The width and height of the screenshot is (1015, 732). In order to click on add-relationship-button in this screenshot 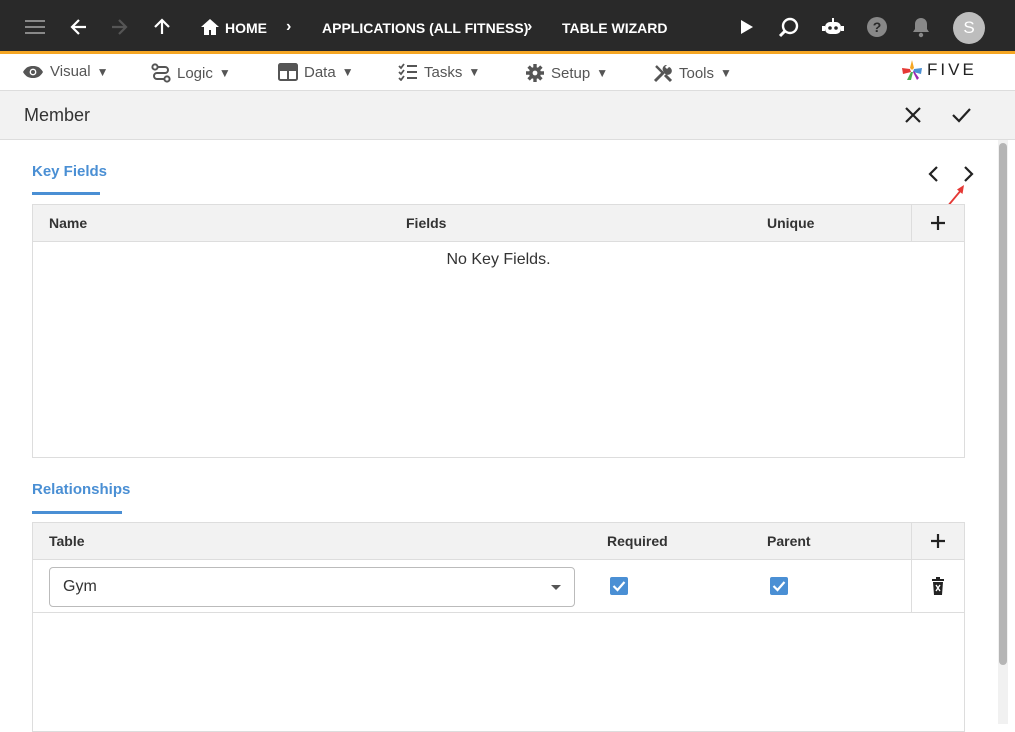, I will do `click(937, 541)`.